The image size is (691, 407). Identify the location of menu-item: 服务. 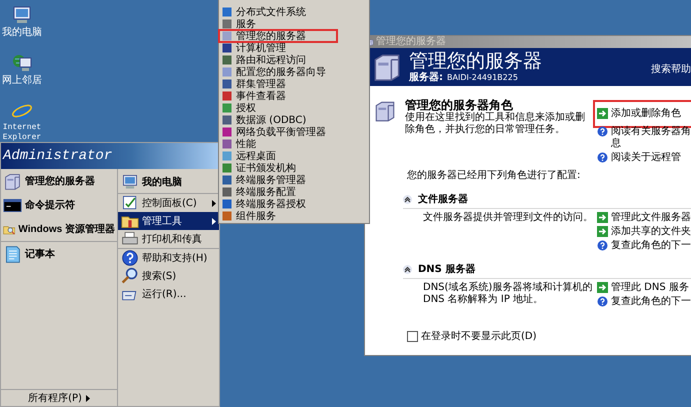
(294, 24).